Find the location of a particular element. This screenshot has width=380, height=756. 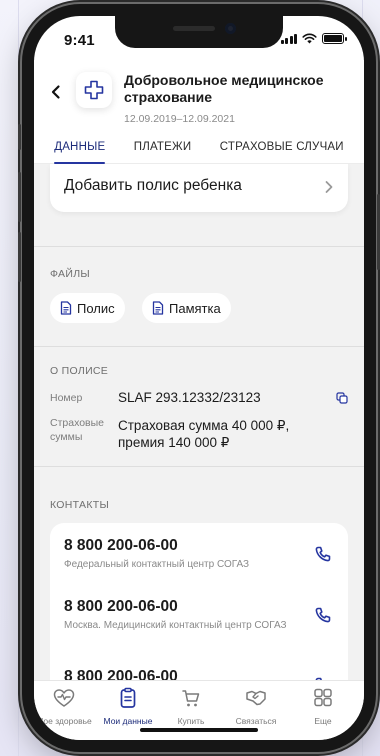

nav-more: Еще is located at coordinates (323, 706).